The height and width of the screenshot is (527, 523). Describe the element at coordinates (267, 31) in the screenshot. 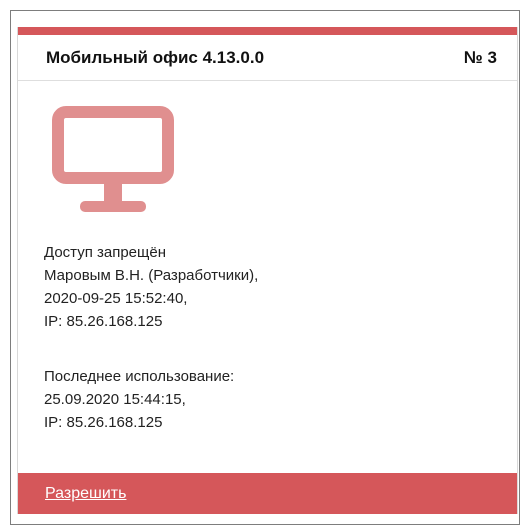

I see `card-accent-bar` at that location.